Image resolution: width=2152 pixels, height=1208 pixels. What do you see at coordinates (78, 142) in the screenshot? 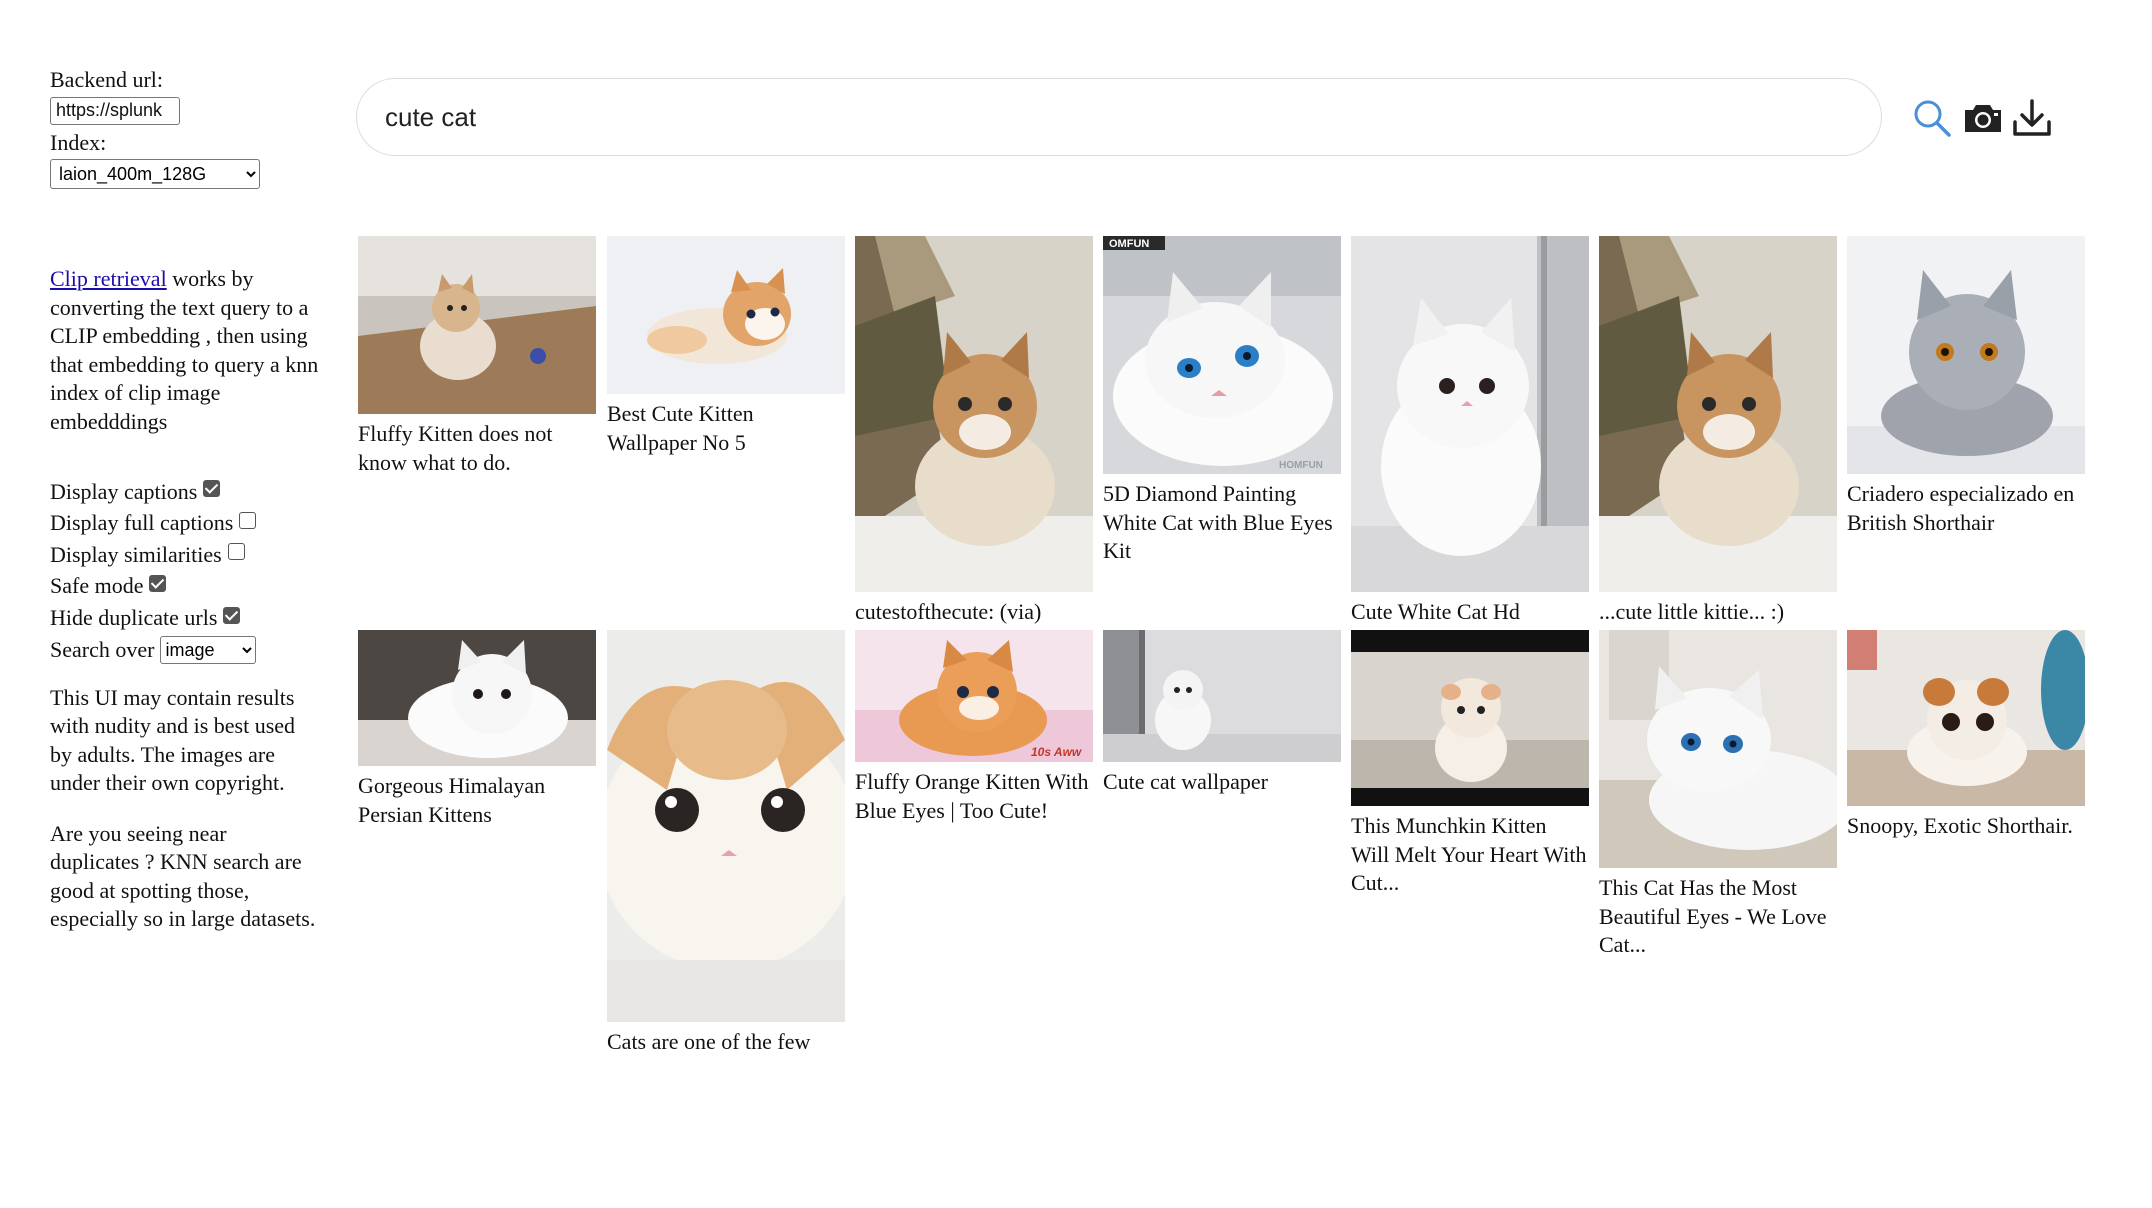
I see `index-label: Index:` at bounding box center [78, 142].